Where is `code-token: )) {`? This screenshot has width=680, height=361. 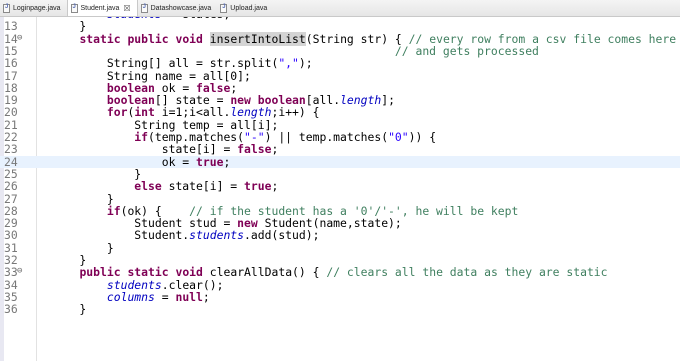 code-token: )) { is located at coordinates (422, 137).